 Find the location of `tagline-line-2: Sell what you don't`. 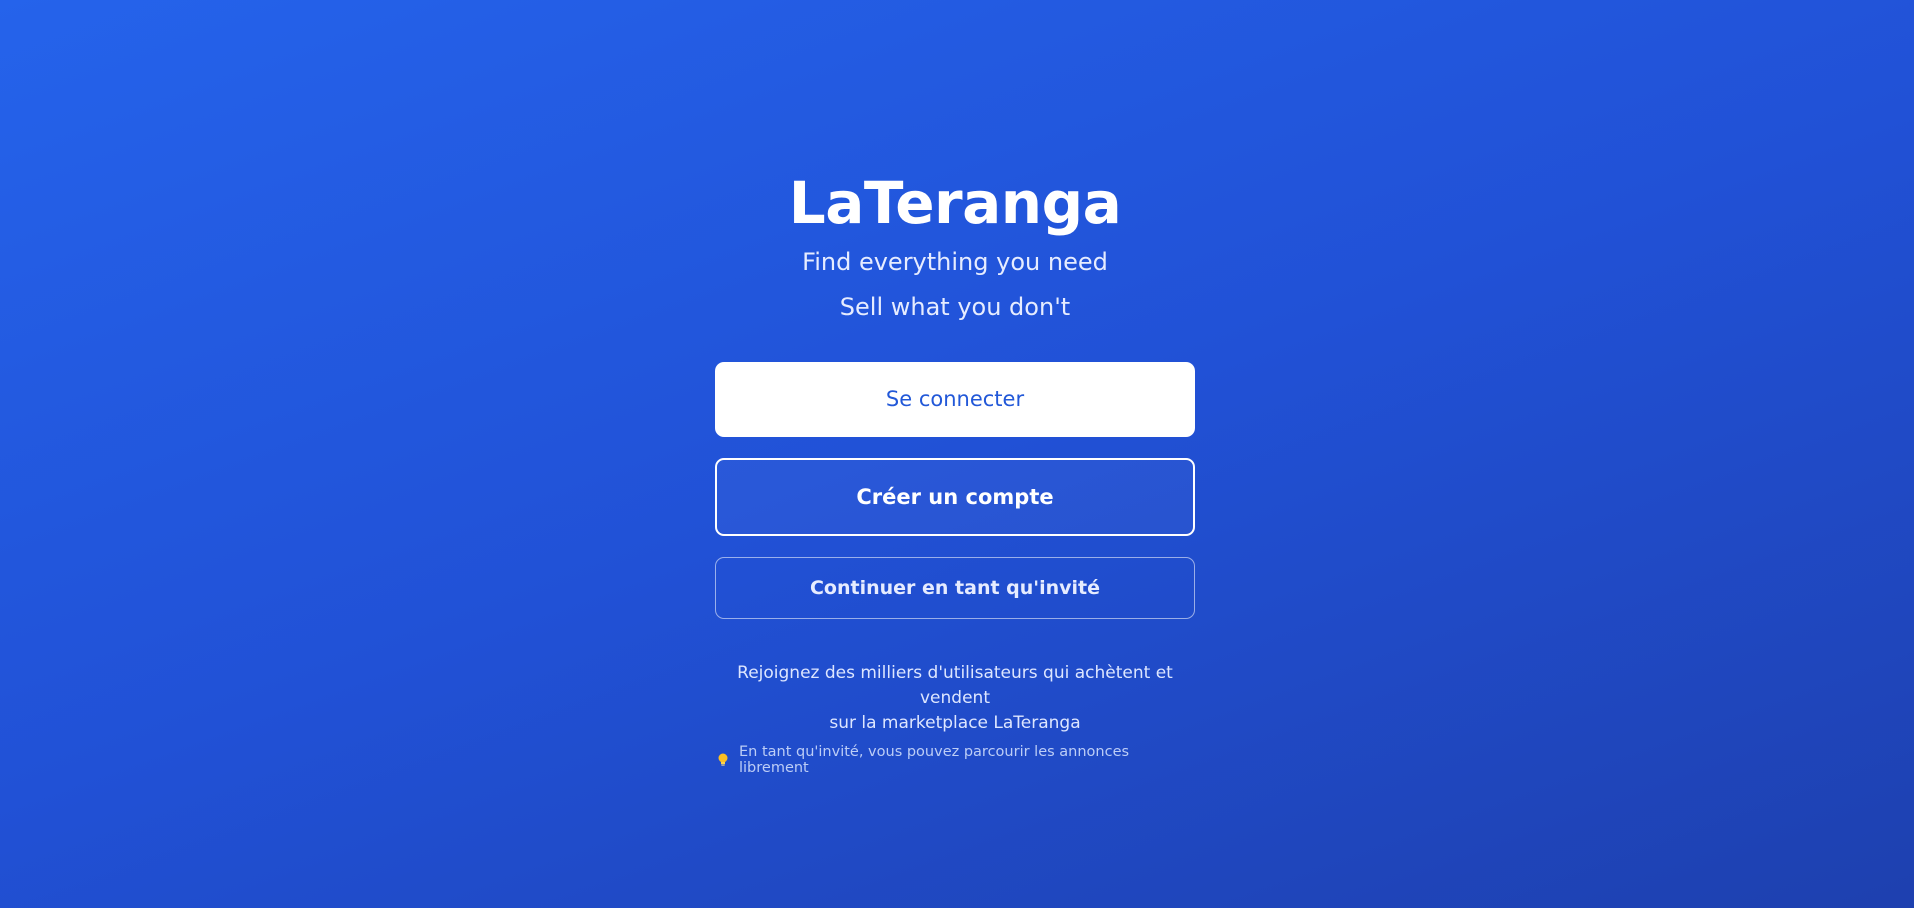

tagline-line-2: Sell what you don't is located at coordinates (955, 306).